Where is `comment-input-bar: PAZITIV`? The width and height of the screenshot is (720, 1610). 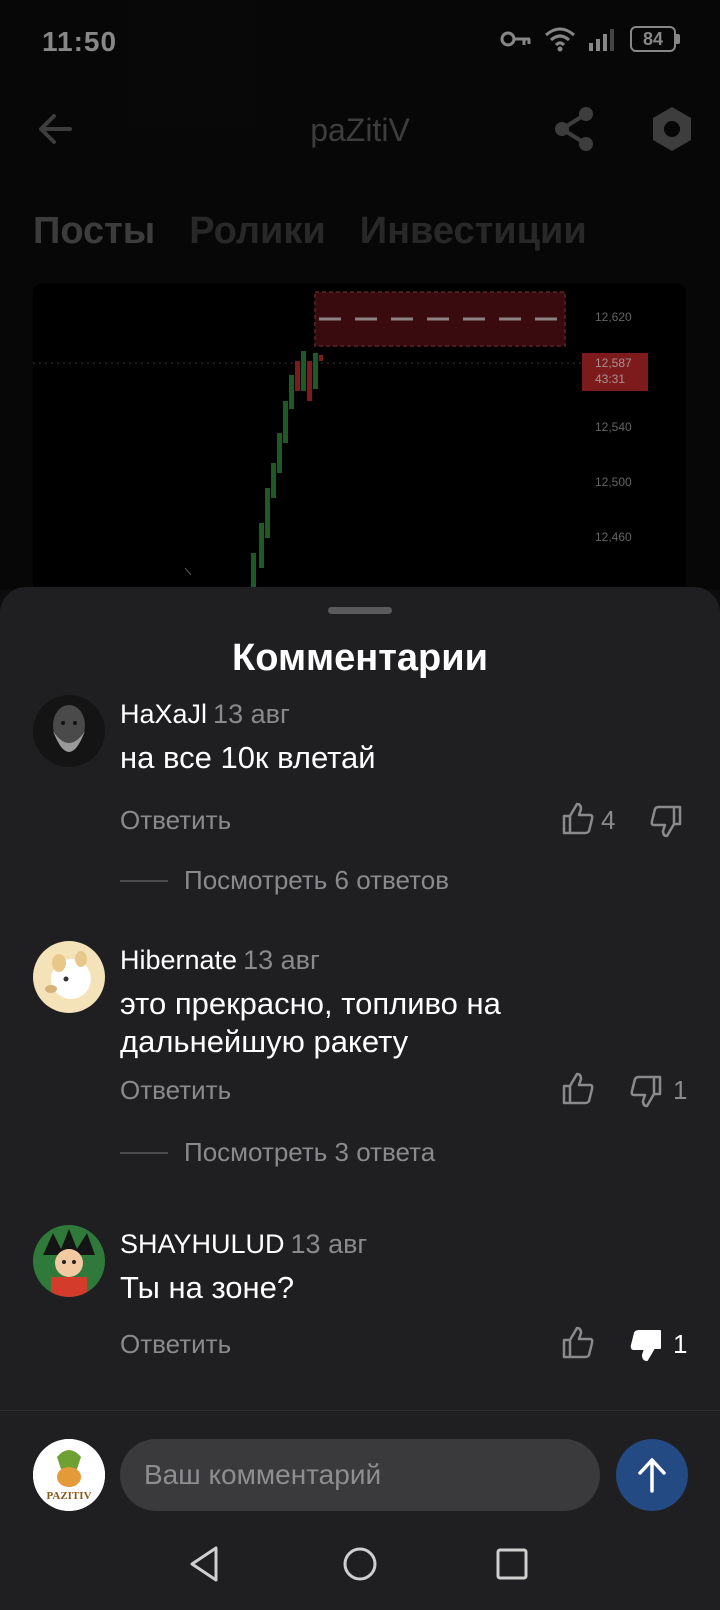
comment-input-bar: PAZITIV is located at coordinates (360, 1460).